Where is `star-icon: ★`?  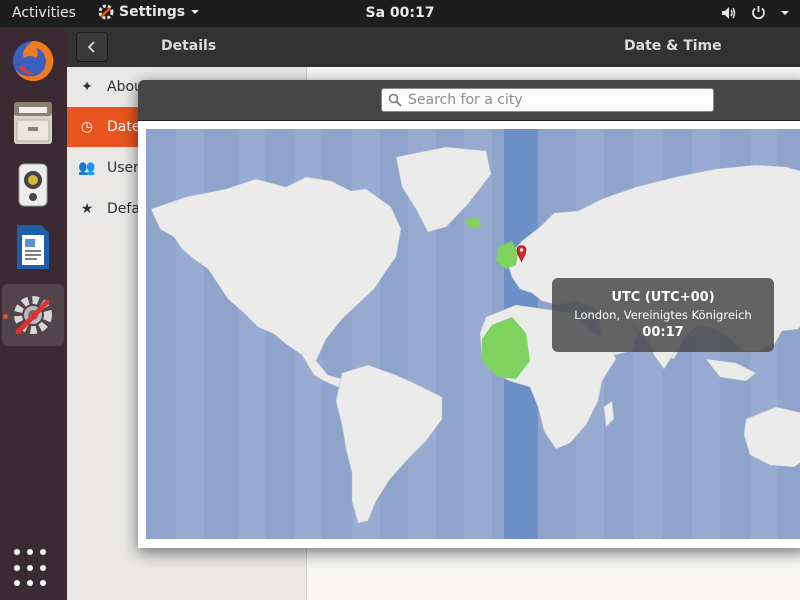 star-icon: ★ is located at coordinates (87, 209).